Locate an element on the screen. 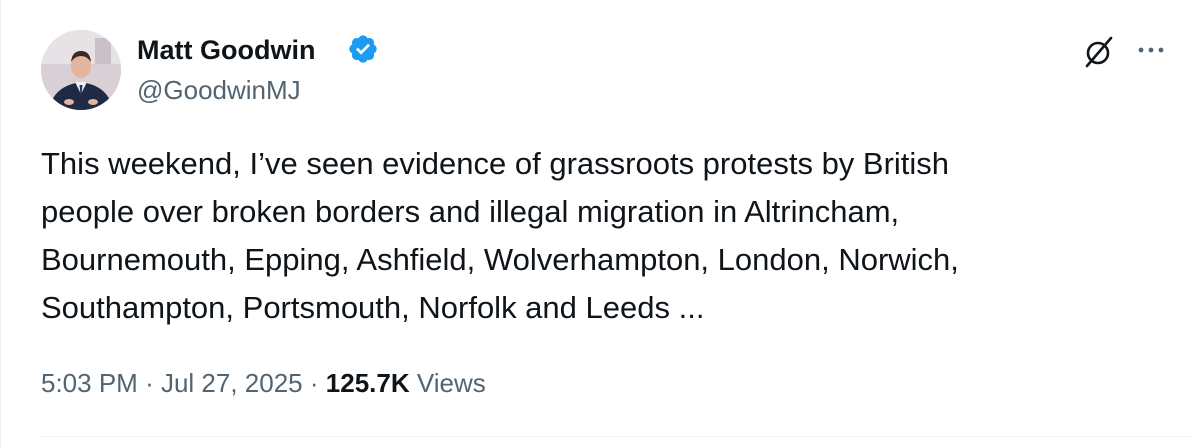 Image resolution: width=1192 pixels, height=448 pixels. avatar is located at coordinates (81, 70).